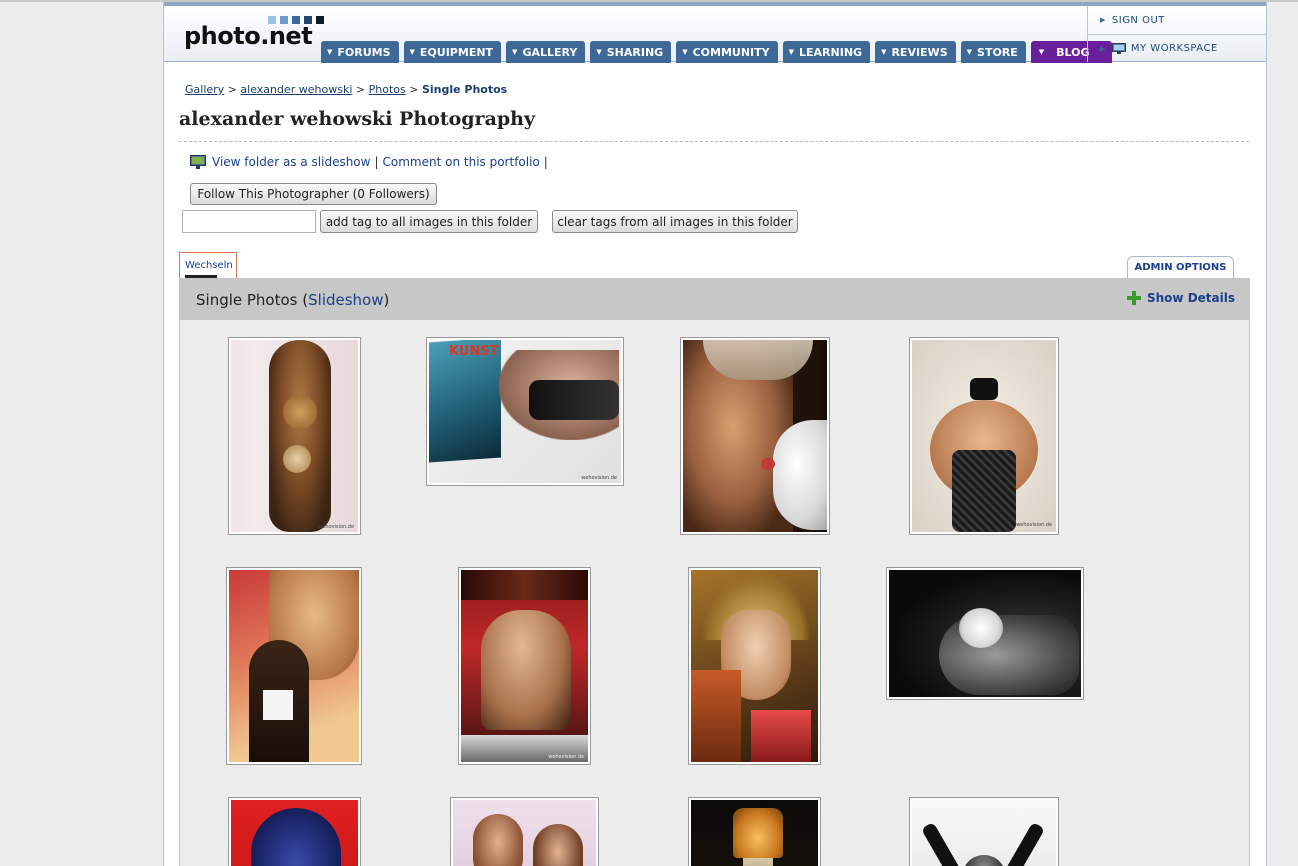 The image size is (1298, 866). I want to click on user-menu: ▶ SIGN OUT ▶ MY WORKSPACE, so click(1176, 34).